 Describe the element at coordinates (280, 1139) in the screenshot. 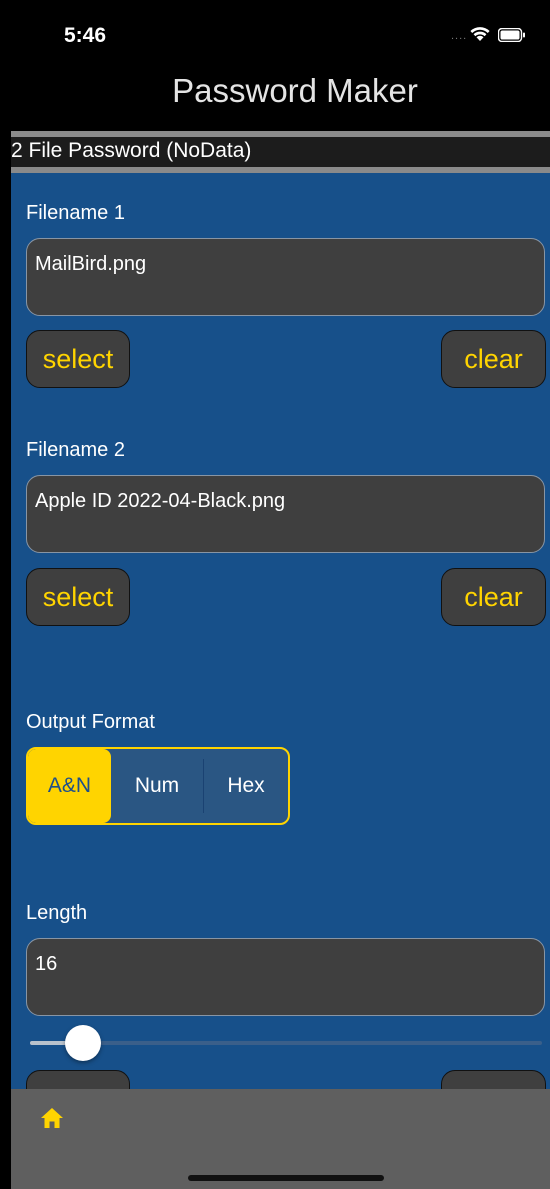

I see `tab-bar` at that location.